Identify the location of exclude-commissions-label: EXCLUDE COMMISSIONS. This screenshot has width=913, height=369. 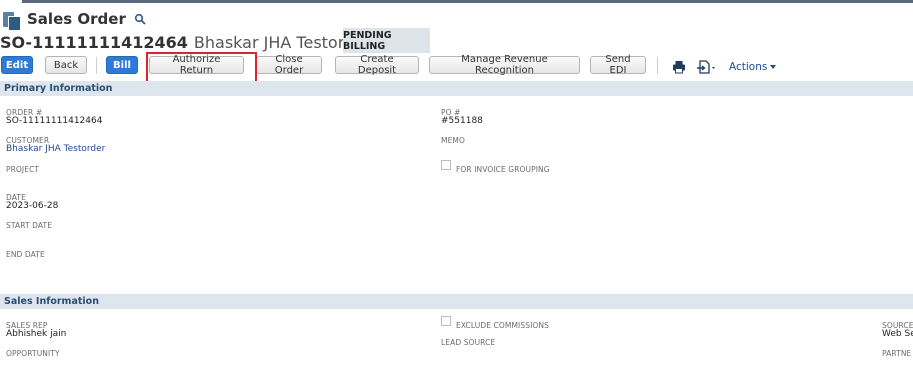
(502, 325).